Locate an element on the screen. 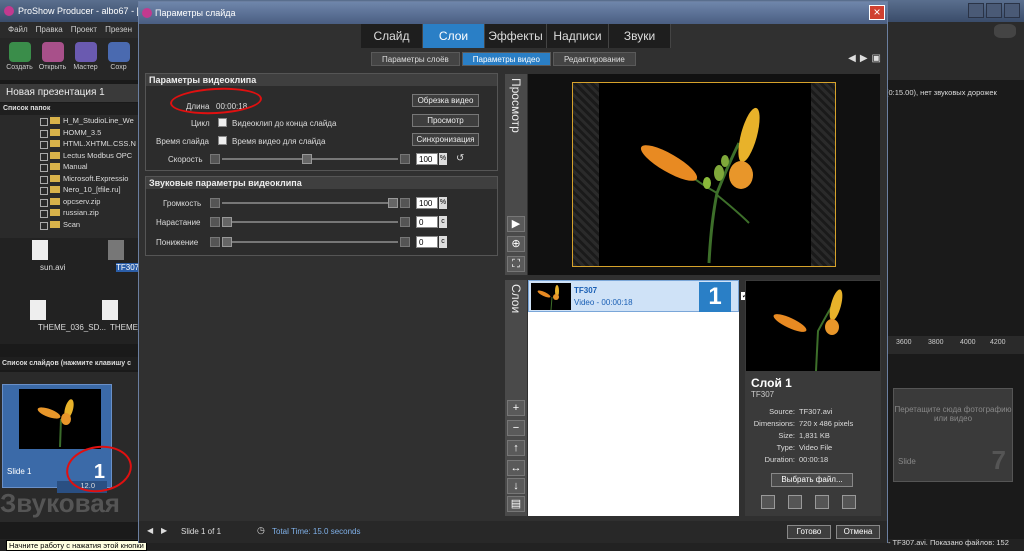 Image resolution: width=1024 pixels, height=551 pixels. dialog-close-button: × is located at coordinates (877, 12).